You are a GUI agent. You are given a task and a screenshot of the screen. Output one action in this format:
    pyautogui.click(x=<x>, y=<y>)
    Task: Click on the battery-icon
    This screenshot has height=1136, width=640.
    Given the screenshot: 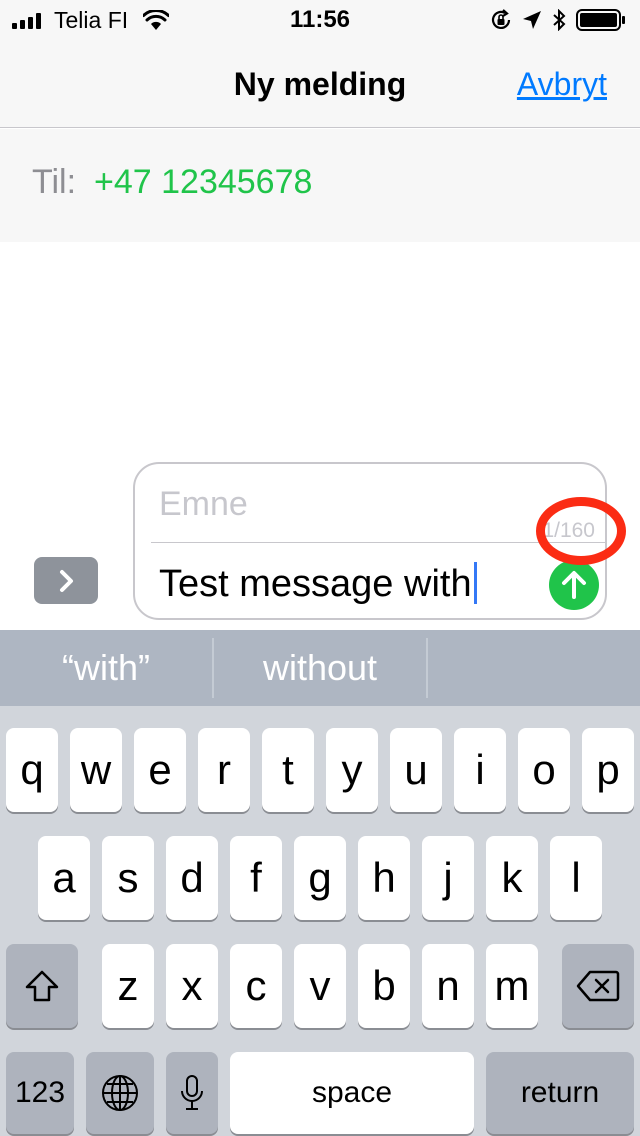 What is the action you would take?
    pyautogui.click(x=600, y=20)
    